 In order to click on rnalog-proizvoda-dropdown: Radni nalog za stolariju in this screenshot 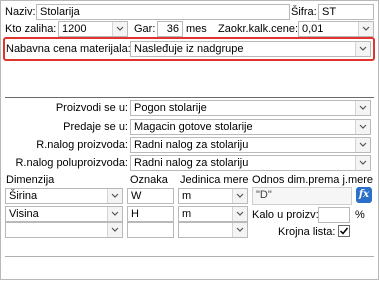, I will do `click(250, 145)`.